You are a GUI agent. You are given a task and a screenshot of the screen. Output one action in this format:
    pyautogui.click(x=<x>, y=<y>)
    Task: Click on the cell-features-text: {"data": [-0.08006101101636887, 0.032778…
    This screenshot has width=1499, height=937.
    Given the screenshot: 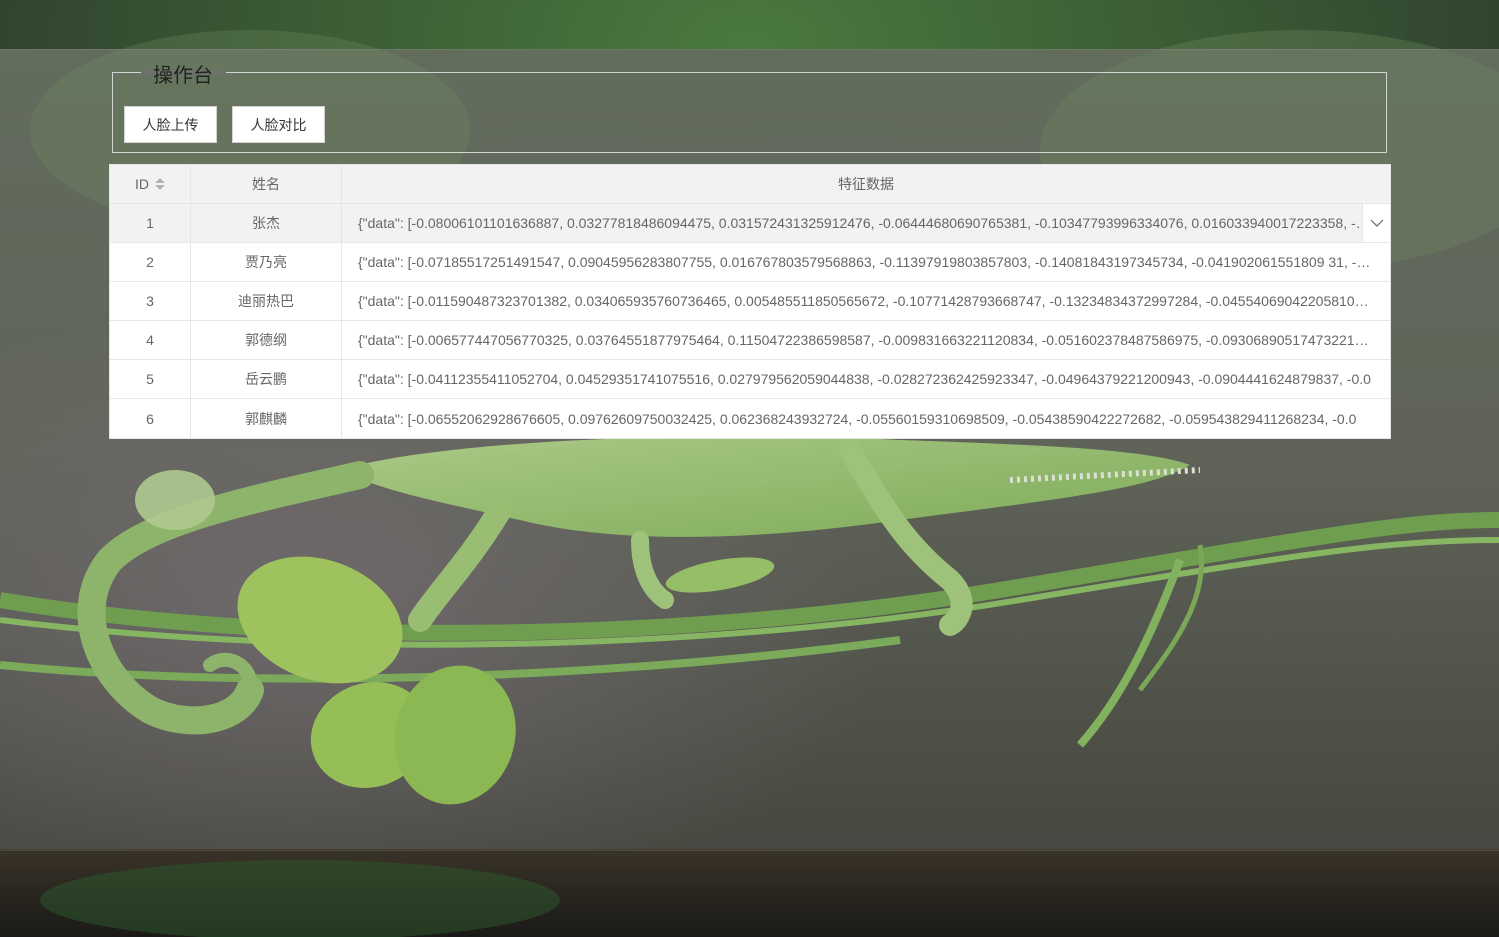 What is the action you would take?
    pyautogui.click(x=865, y=223)
    